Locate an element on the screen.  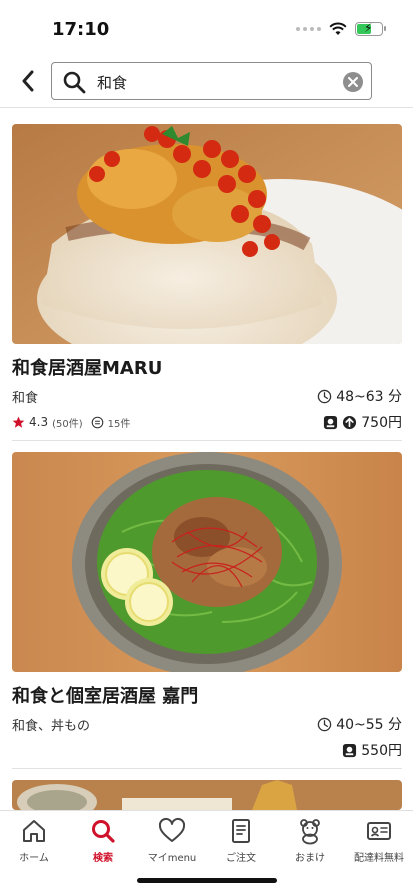
restaurant-photo is located at coordinates (207, 795).